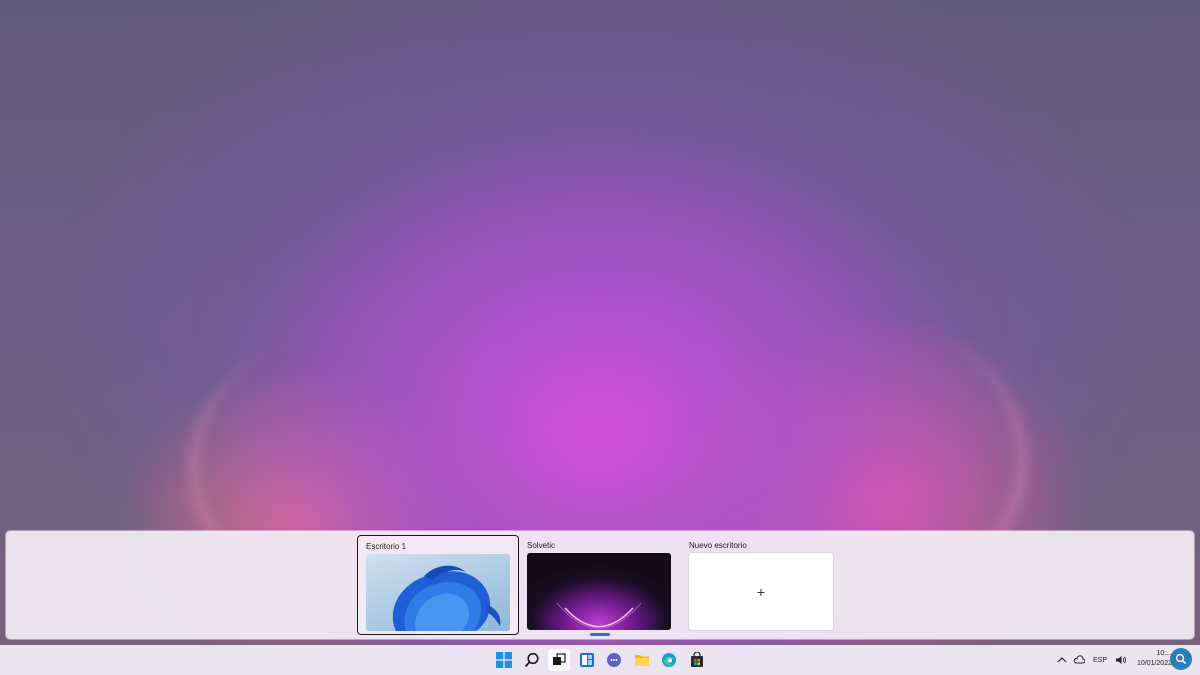 This screenshot has width=1200, height=675. I want to click on new-desktop-thumbnail: +, so click(761, 591).